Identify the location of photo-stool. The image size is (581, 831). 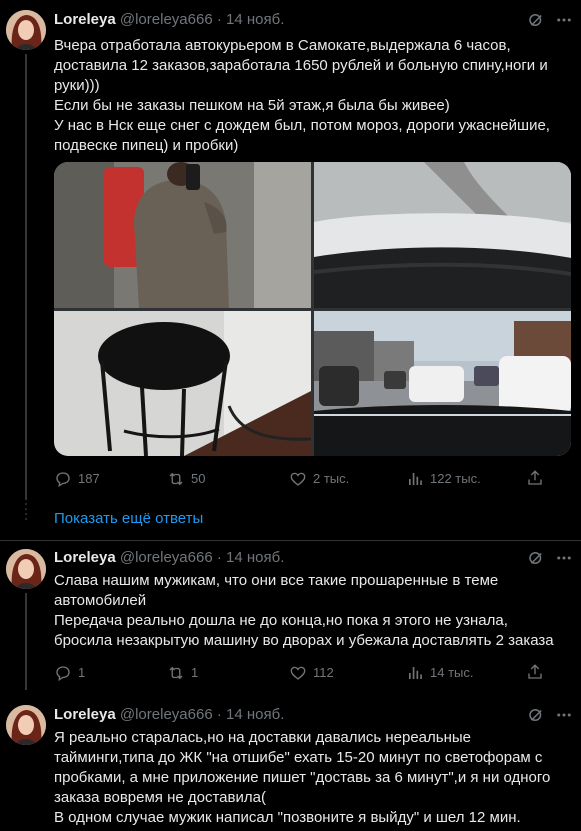
(182, 383).